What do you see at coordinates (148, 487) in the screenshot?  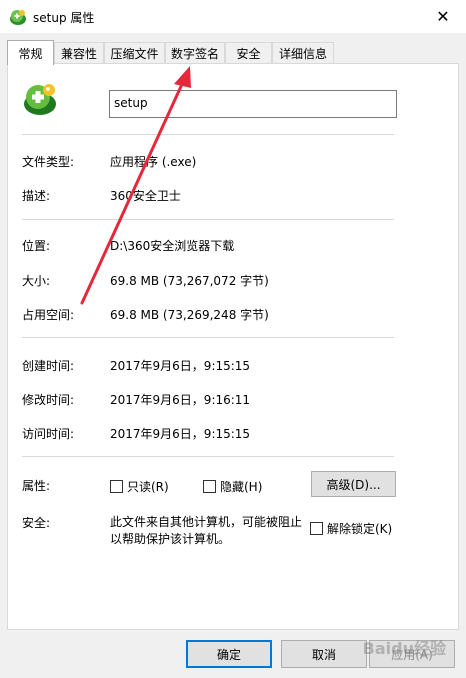 I see `readonly-label: 只读(R)` at bounding box center [148, 487].